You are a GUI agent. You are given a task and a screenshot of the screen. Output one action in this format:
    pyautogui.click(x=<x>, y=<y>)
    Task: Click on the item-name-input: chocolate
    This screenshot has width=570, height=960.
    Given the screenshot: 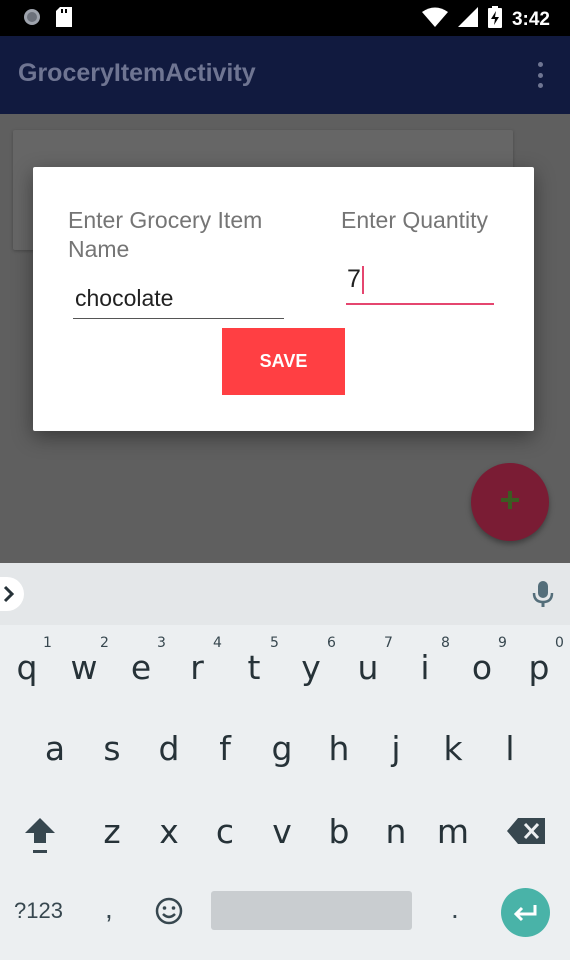 What is the action you would take?
    pyautogui.click(x=178, y=299)
    